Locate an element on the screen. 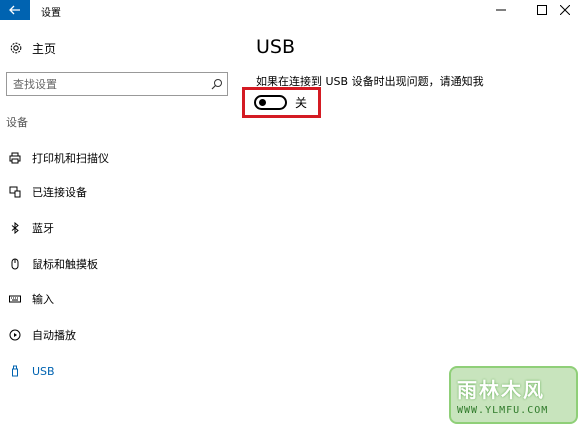 Image resolution: width=582 pixels, height=428 pixels. printer-icon is located at coordinates (15, 158).